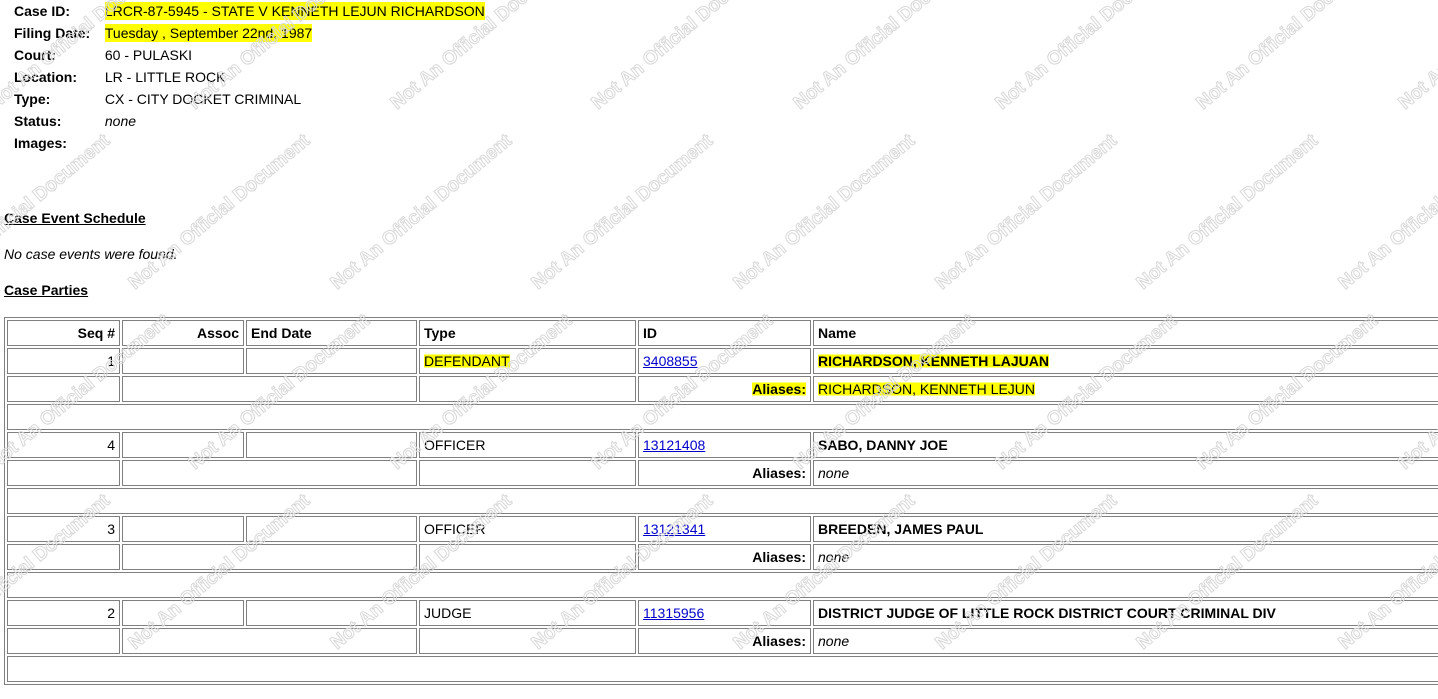 The height and width of the screenshot is (699, 1438). I want to click on header-name: Name, so click(1125, 333).